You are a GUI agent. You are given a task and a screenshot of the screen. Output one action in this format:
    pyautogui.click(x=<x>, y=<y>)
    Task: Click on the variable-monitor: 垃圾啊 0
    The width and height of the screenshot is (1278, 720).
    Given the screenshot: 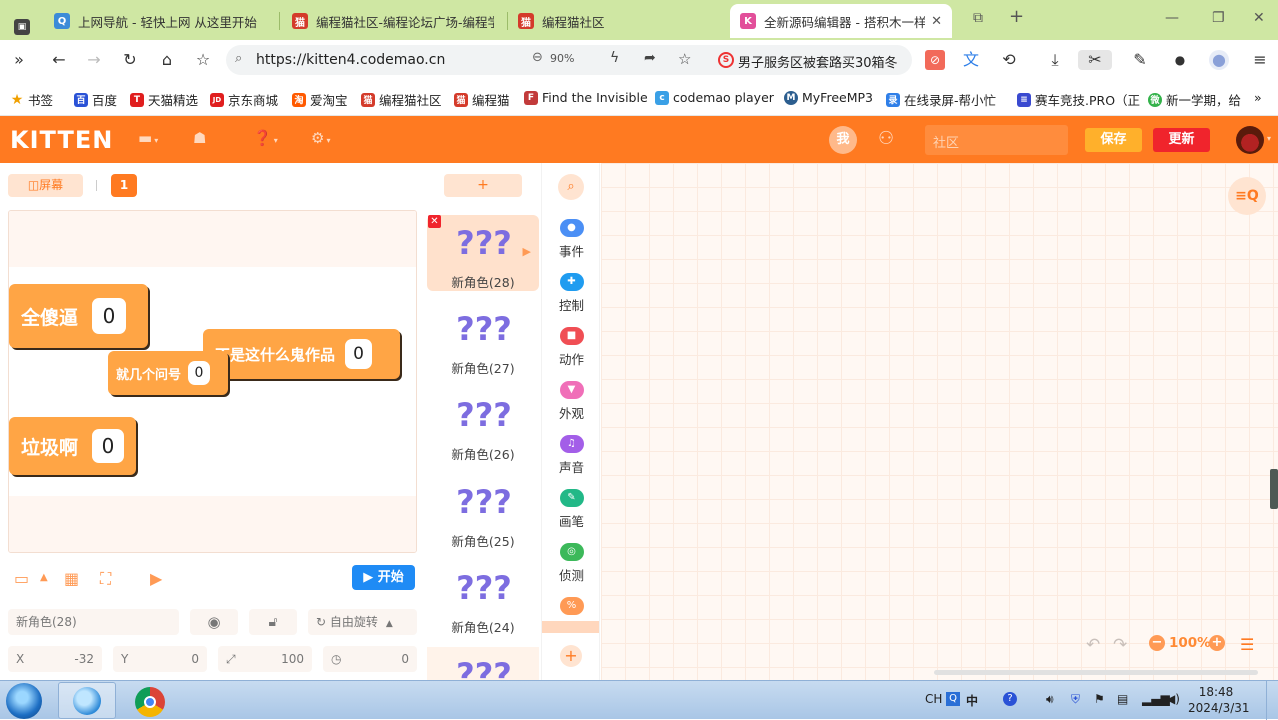 What is the action you would take?
    pyautogui.click(x=72, y=446)
    